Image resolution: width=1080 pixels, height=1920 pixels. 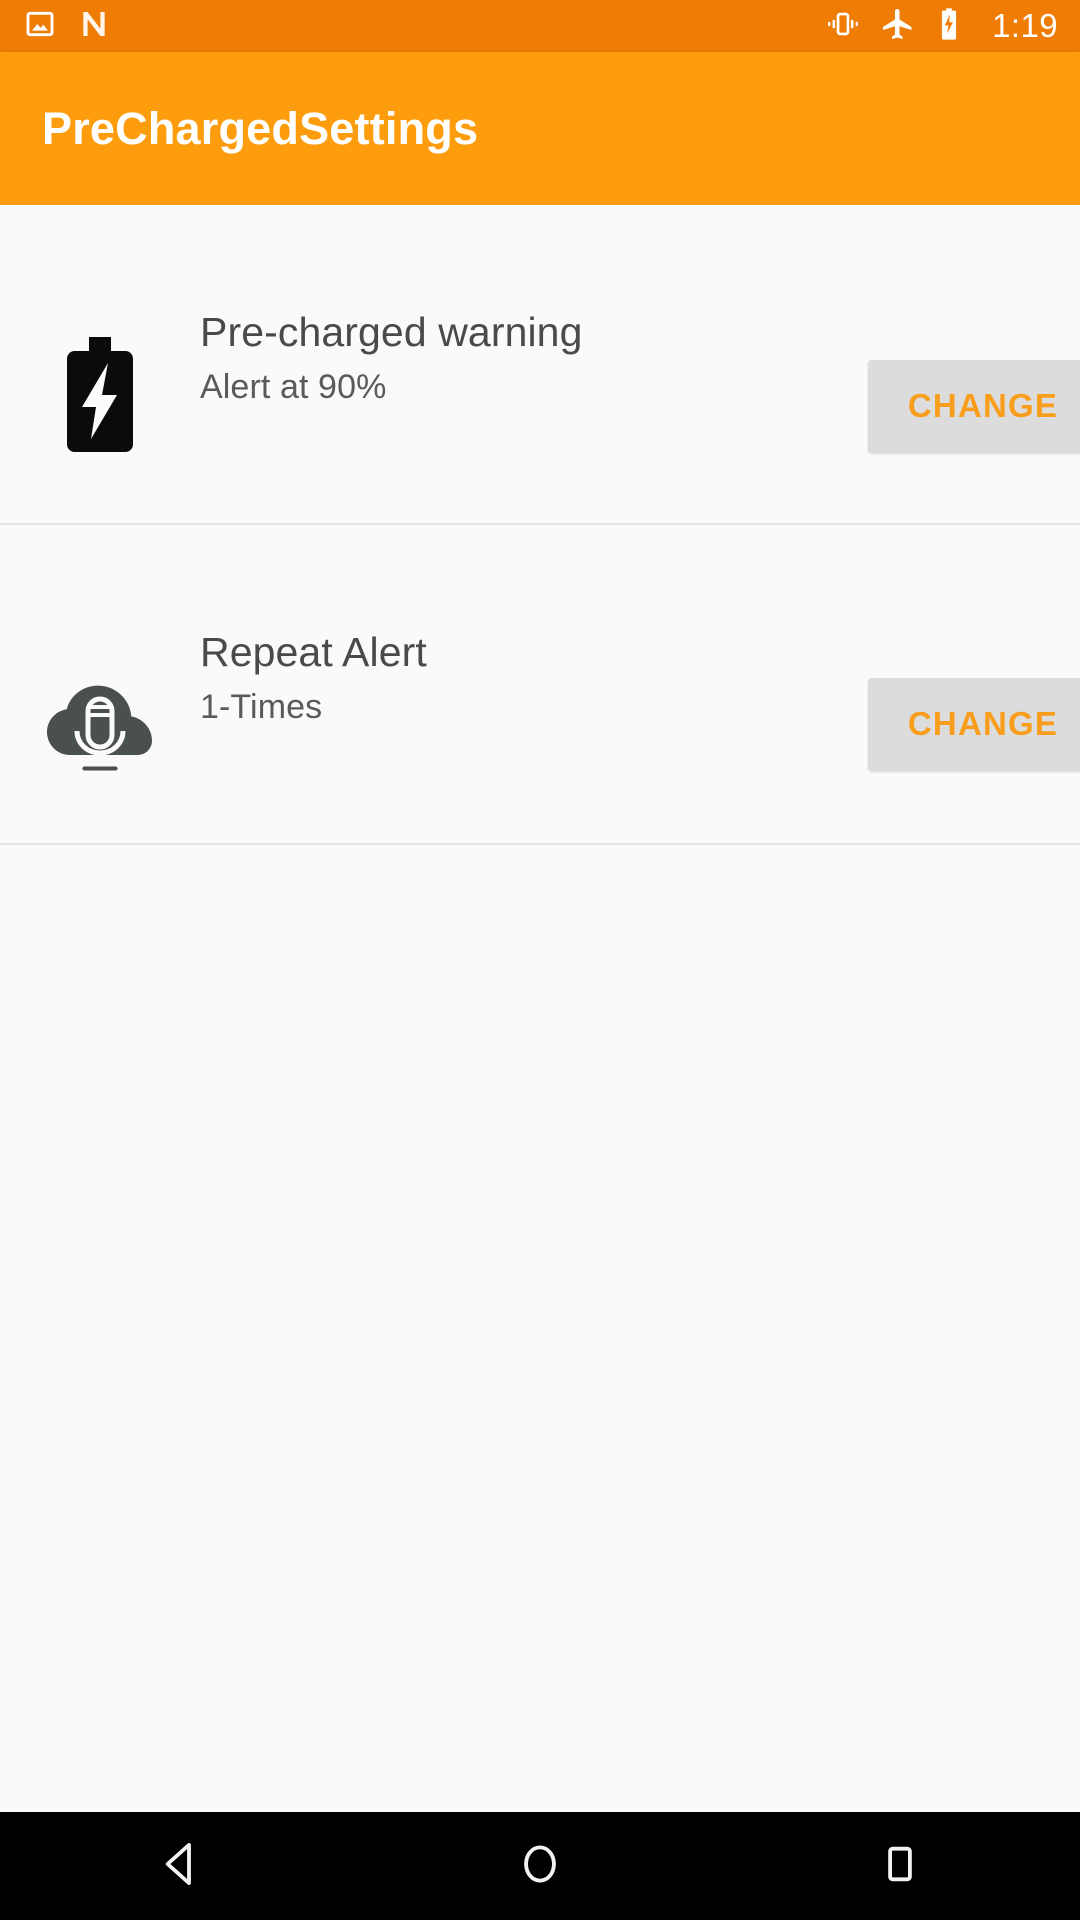 I want to click on vibrate-icon, so click(x=843, y=26).